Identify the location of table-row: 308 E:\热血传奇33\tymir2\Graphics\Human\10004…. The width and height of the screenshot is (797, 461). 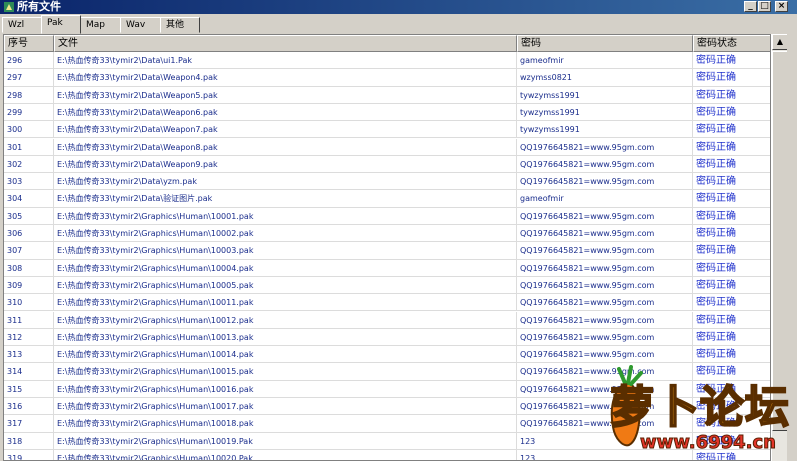
(387, 268).